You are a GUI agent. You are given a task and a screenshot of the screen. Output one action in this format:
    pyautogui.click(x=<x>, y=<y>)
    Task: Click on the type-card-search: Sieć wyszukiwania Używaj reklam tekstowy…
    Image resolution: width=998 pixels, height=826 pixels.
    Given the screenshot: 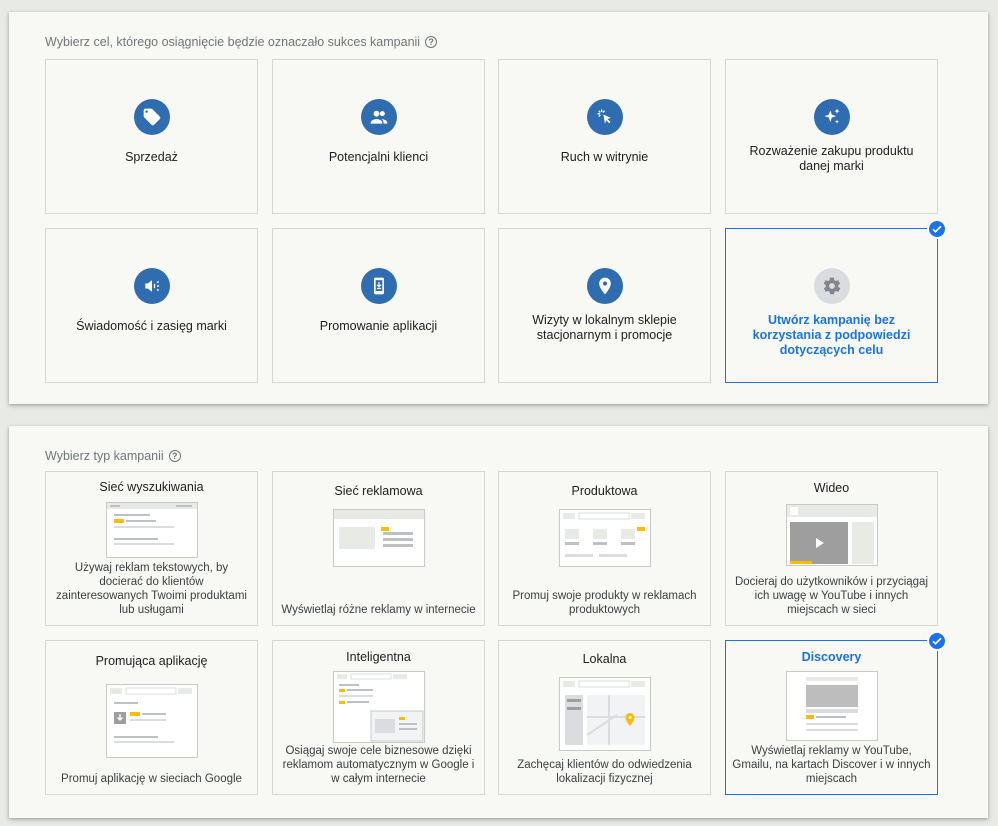 What is the action you would take?
    pyautogui.click(x=151, y=548)
    